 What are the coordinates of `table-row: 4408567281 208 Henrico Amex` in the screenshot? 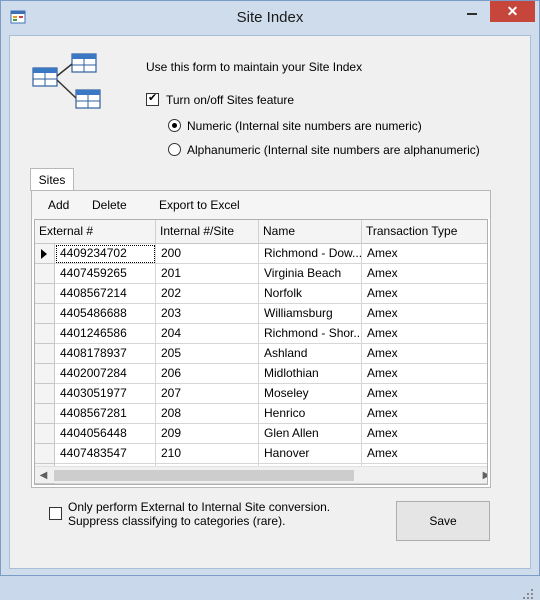 It's located at (261, 414).